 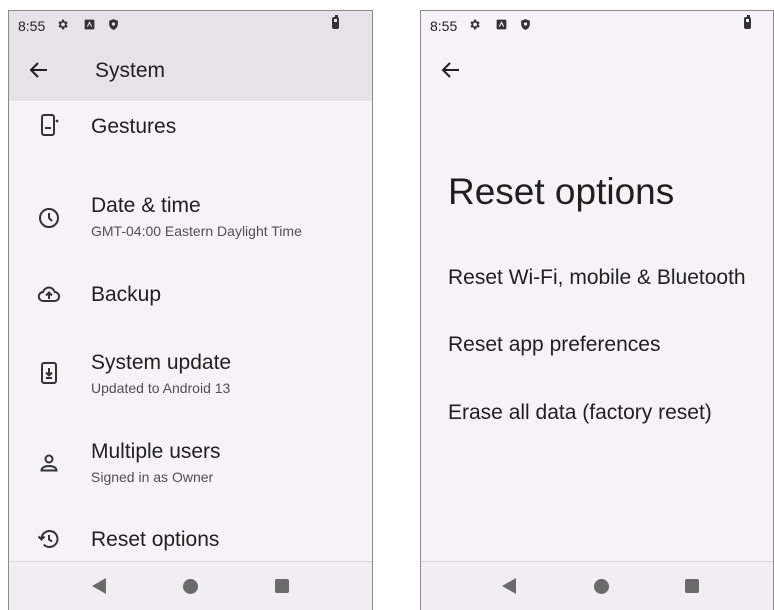 I want to click on person-icon, so click(x=49, y=463).